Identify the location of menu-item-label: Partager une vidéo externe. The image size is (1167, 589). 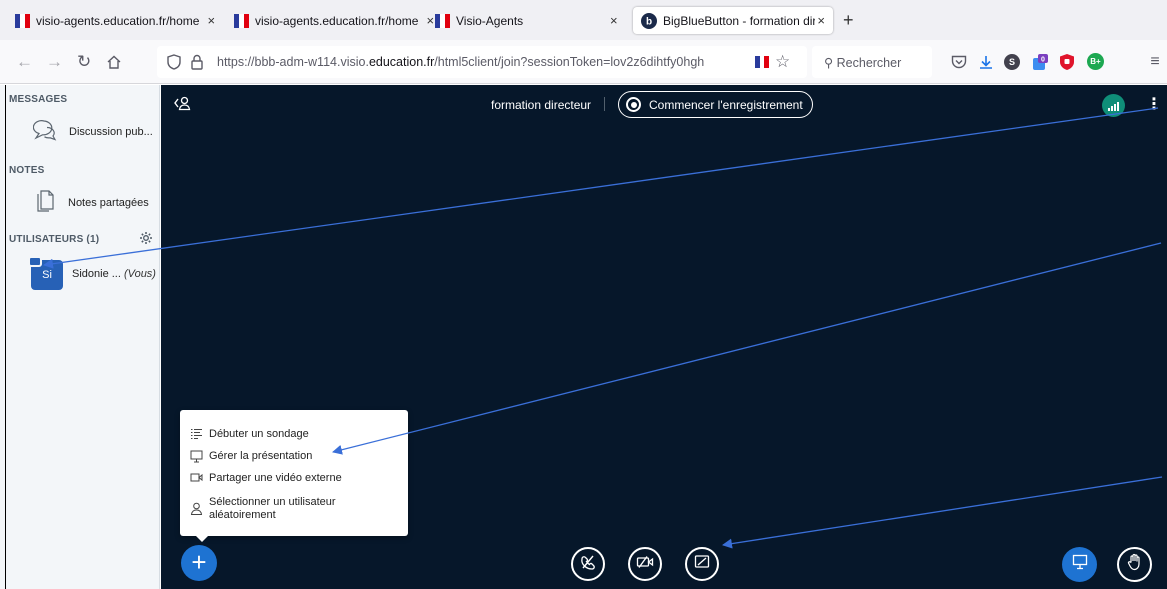
(275, 478).